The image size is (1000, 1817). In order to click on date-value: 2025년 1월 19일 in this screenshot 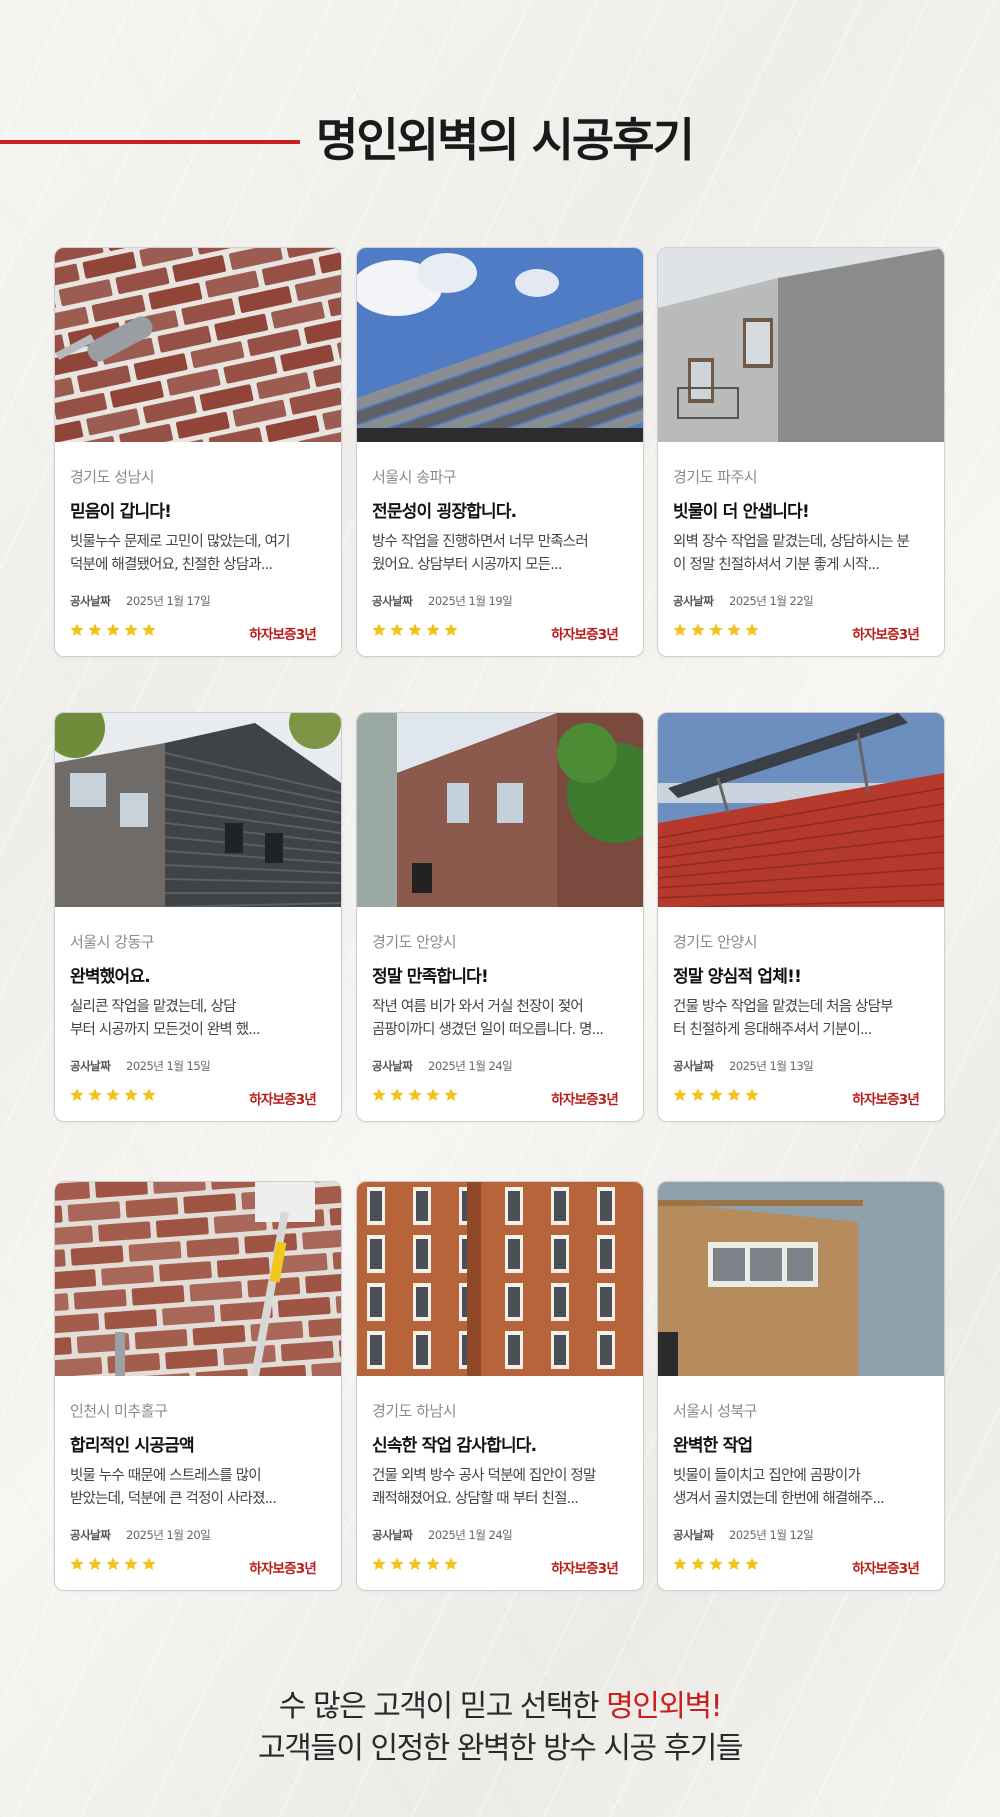, I will do `click(470, 601)`.